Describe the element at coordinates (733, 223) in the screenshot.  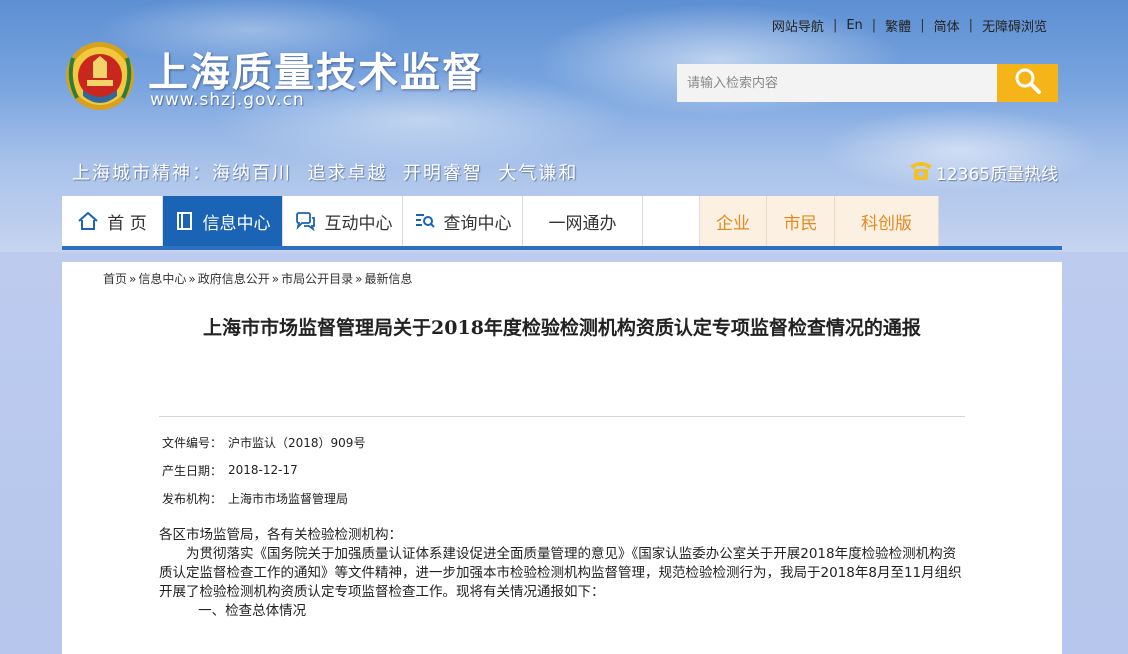
I see `nav-label: 企业` at that location.